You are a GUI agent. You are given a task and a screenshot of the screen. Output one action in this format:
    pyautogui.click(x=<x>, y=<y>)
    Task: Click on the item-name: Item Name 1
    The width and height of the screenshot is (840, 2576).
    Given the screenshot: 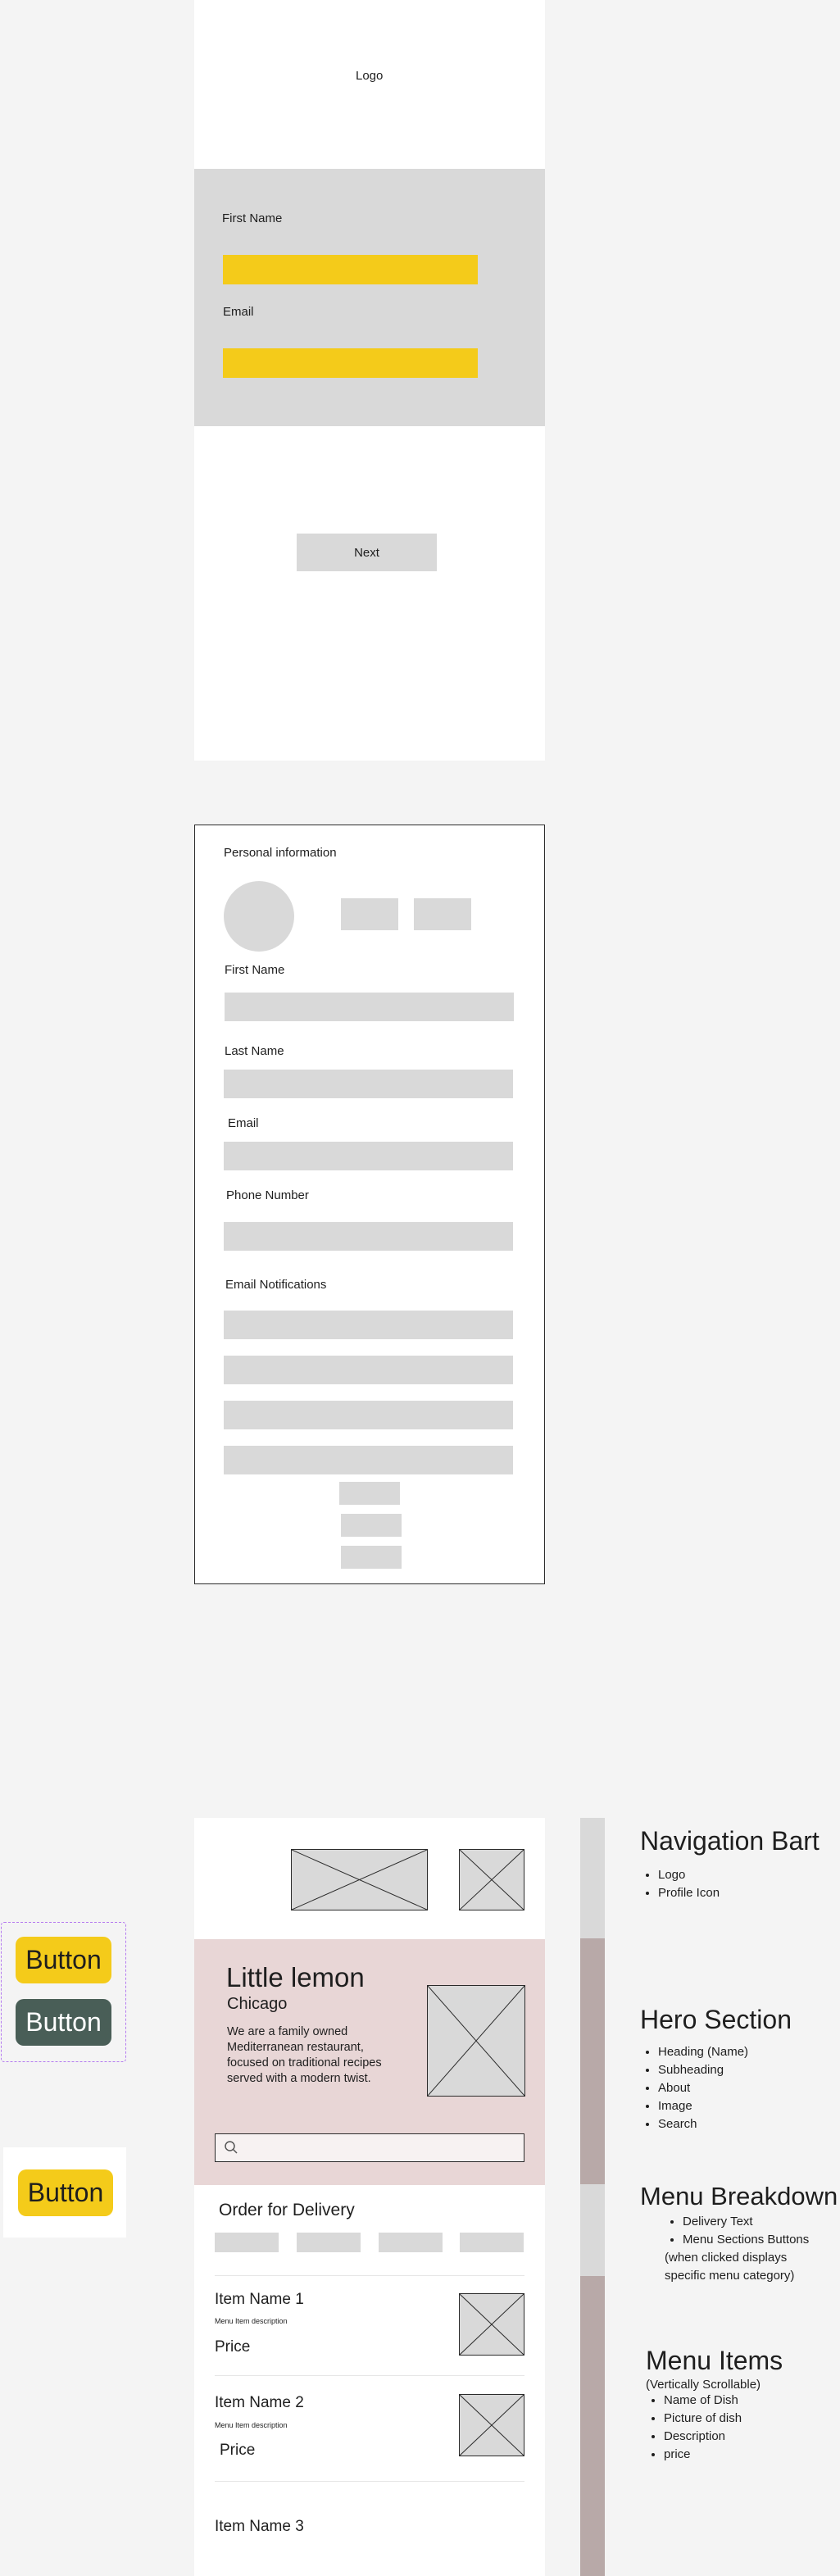 What is the action you would take?
    pyautogui.click(x=259, y=2299)
    